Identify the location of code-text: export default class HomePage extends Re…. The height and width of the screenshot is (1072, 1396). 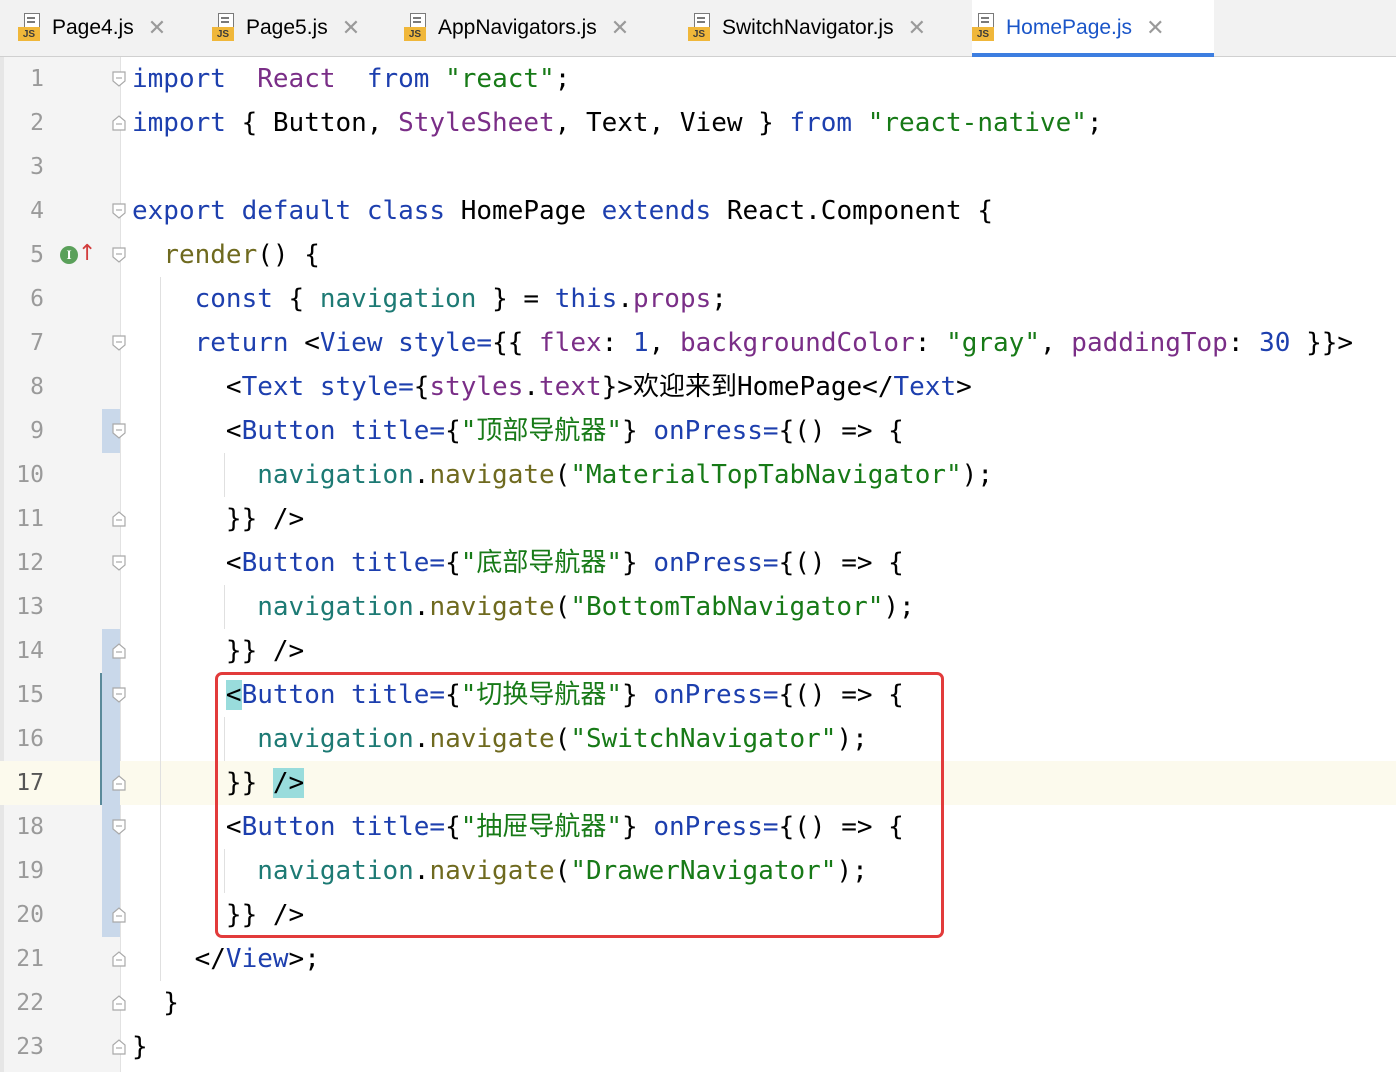
(562, 211).